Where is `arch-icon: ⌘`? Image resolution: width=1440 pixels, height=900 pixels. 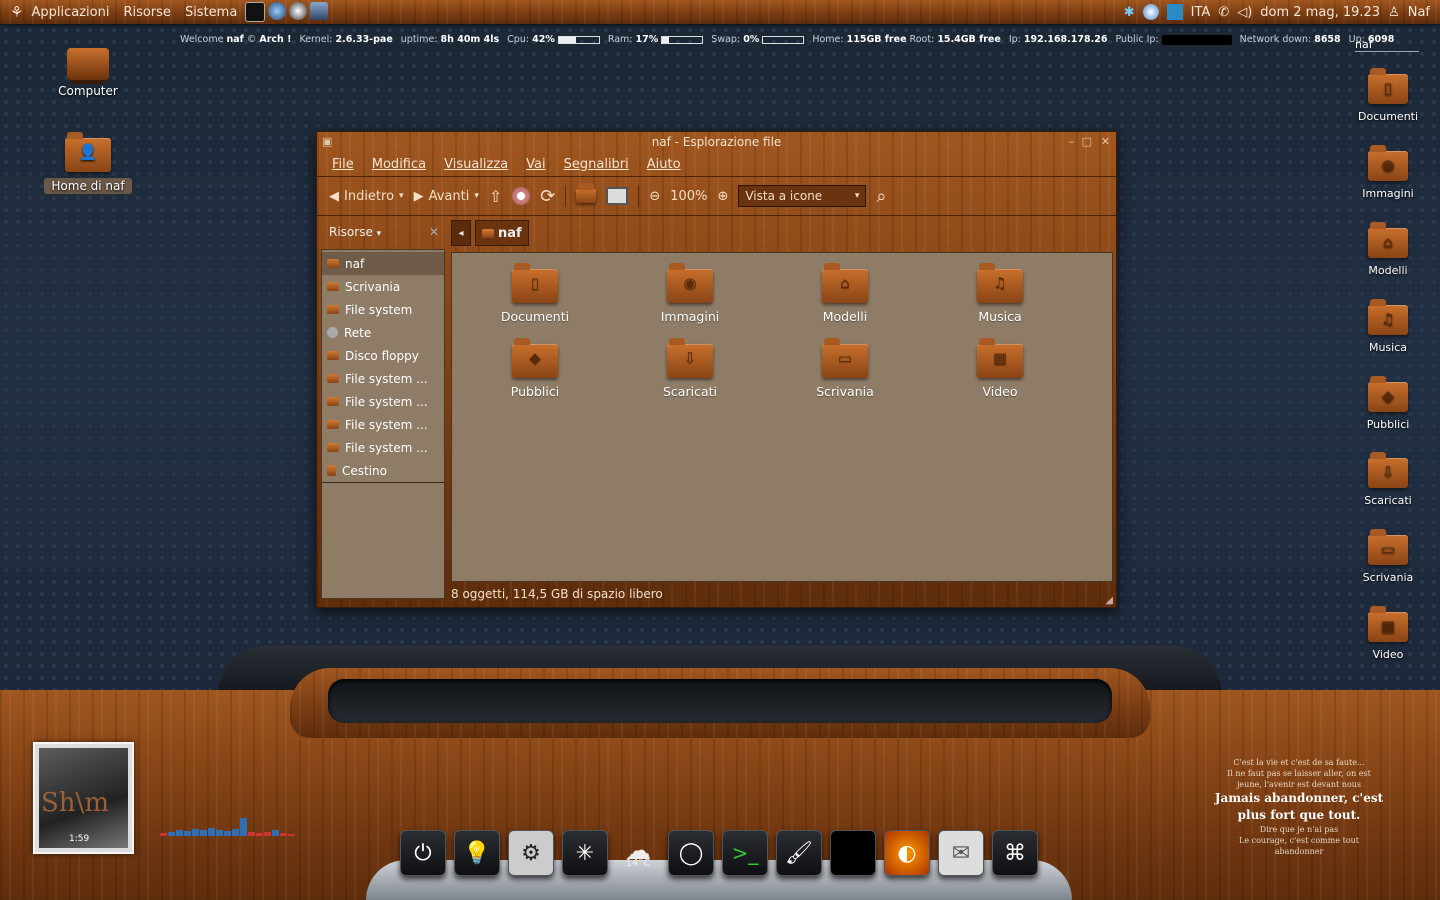
arch-icon: ⌘ is located at coordinates (1015, 853).